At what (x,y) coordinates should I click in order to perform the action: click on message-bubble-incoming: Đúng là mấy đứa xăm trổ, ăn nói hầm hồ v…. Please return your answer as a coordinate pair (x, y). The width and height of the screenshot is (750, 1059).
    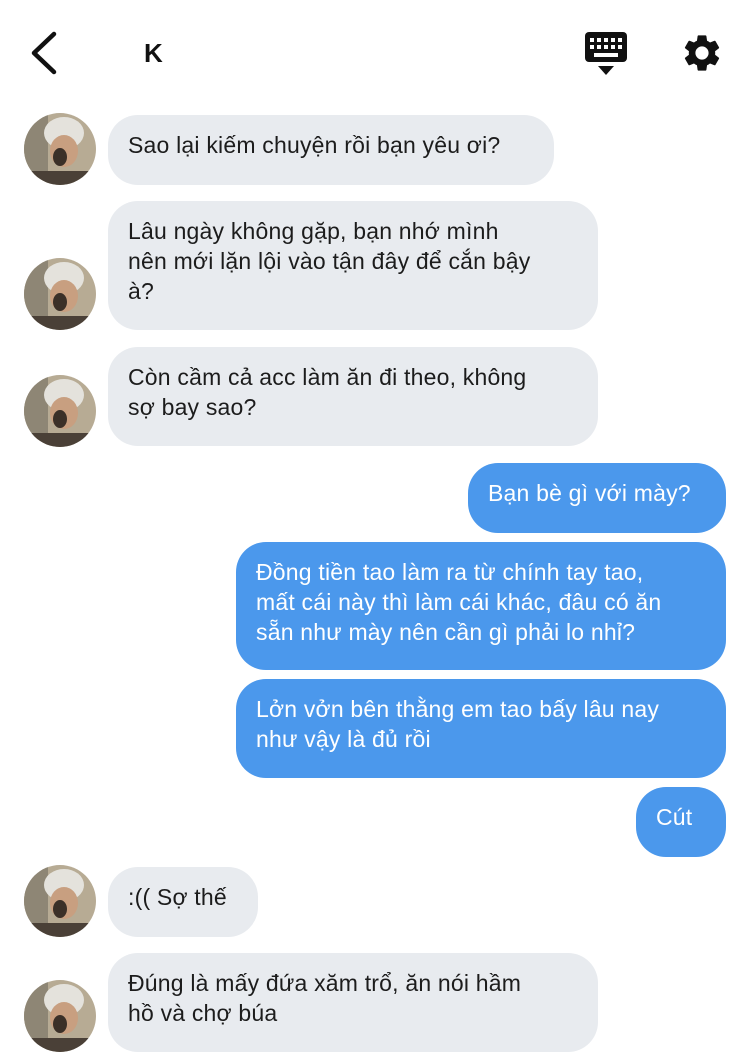
    Looking at the image, I should click on (353, 1002).